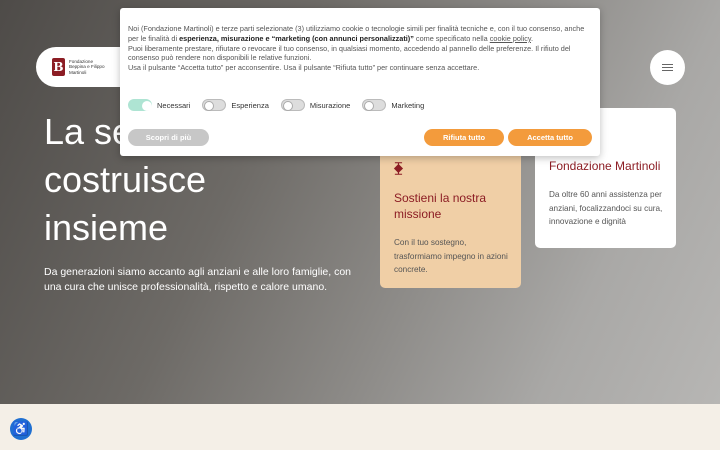  I want to click on toggle-misurazione: Misurazione, so click(315, 105).